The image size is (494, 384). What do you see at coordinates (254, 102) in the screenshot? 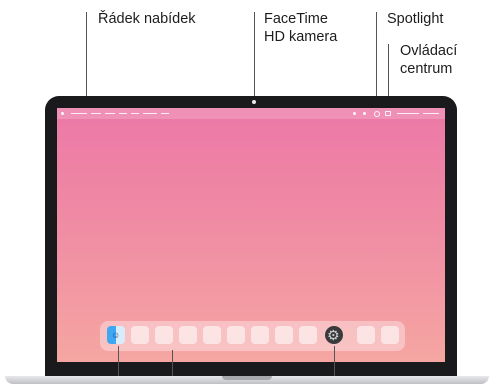
I see `facetime-camera` at bounding box center [254, 102].